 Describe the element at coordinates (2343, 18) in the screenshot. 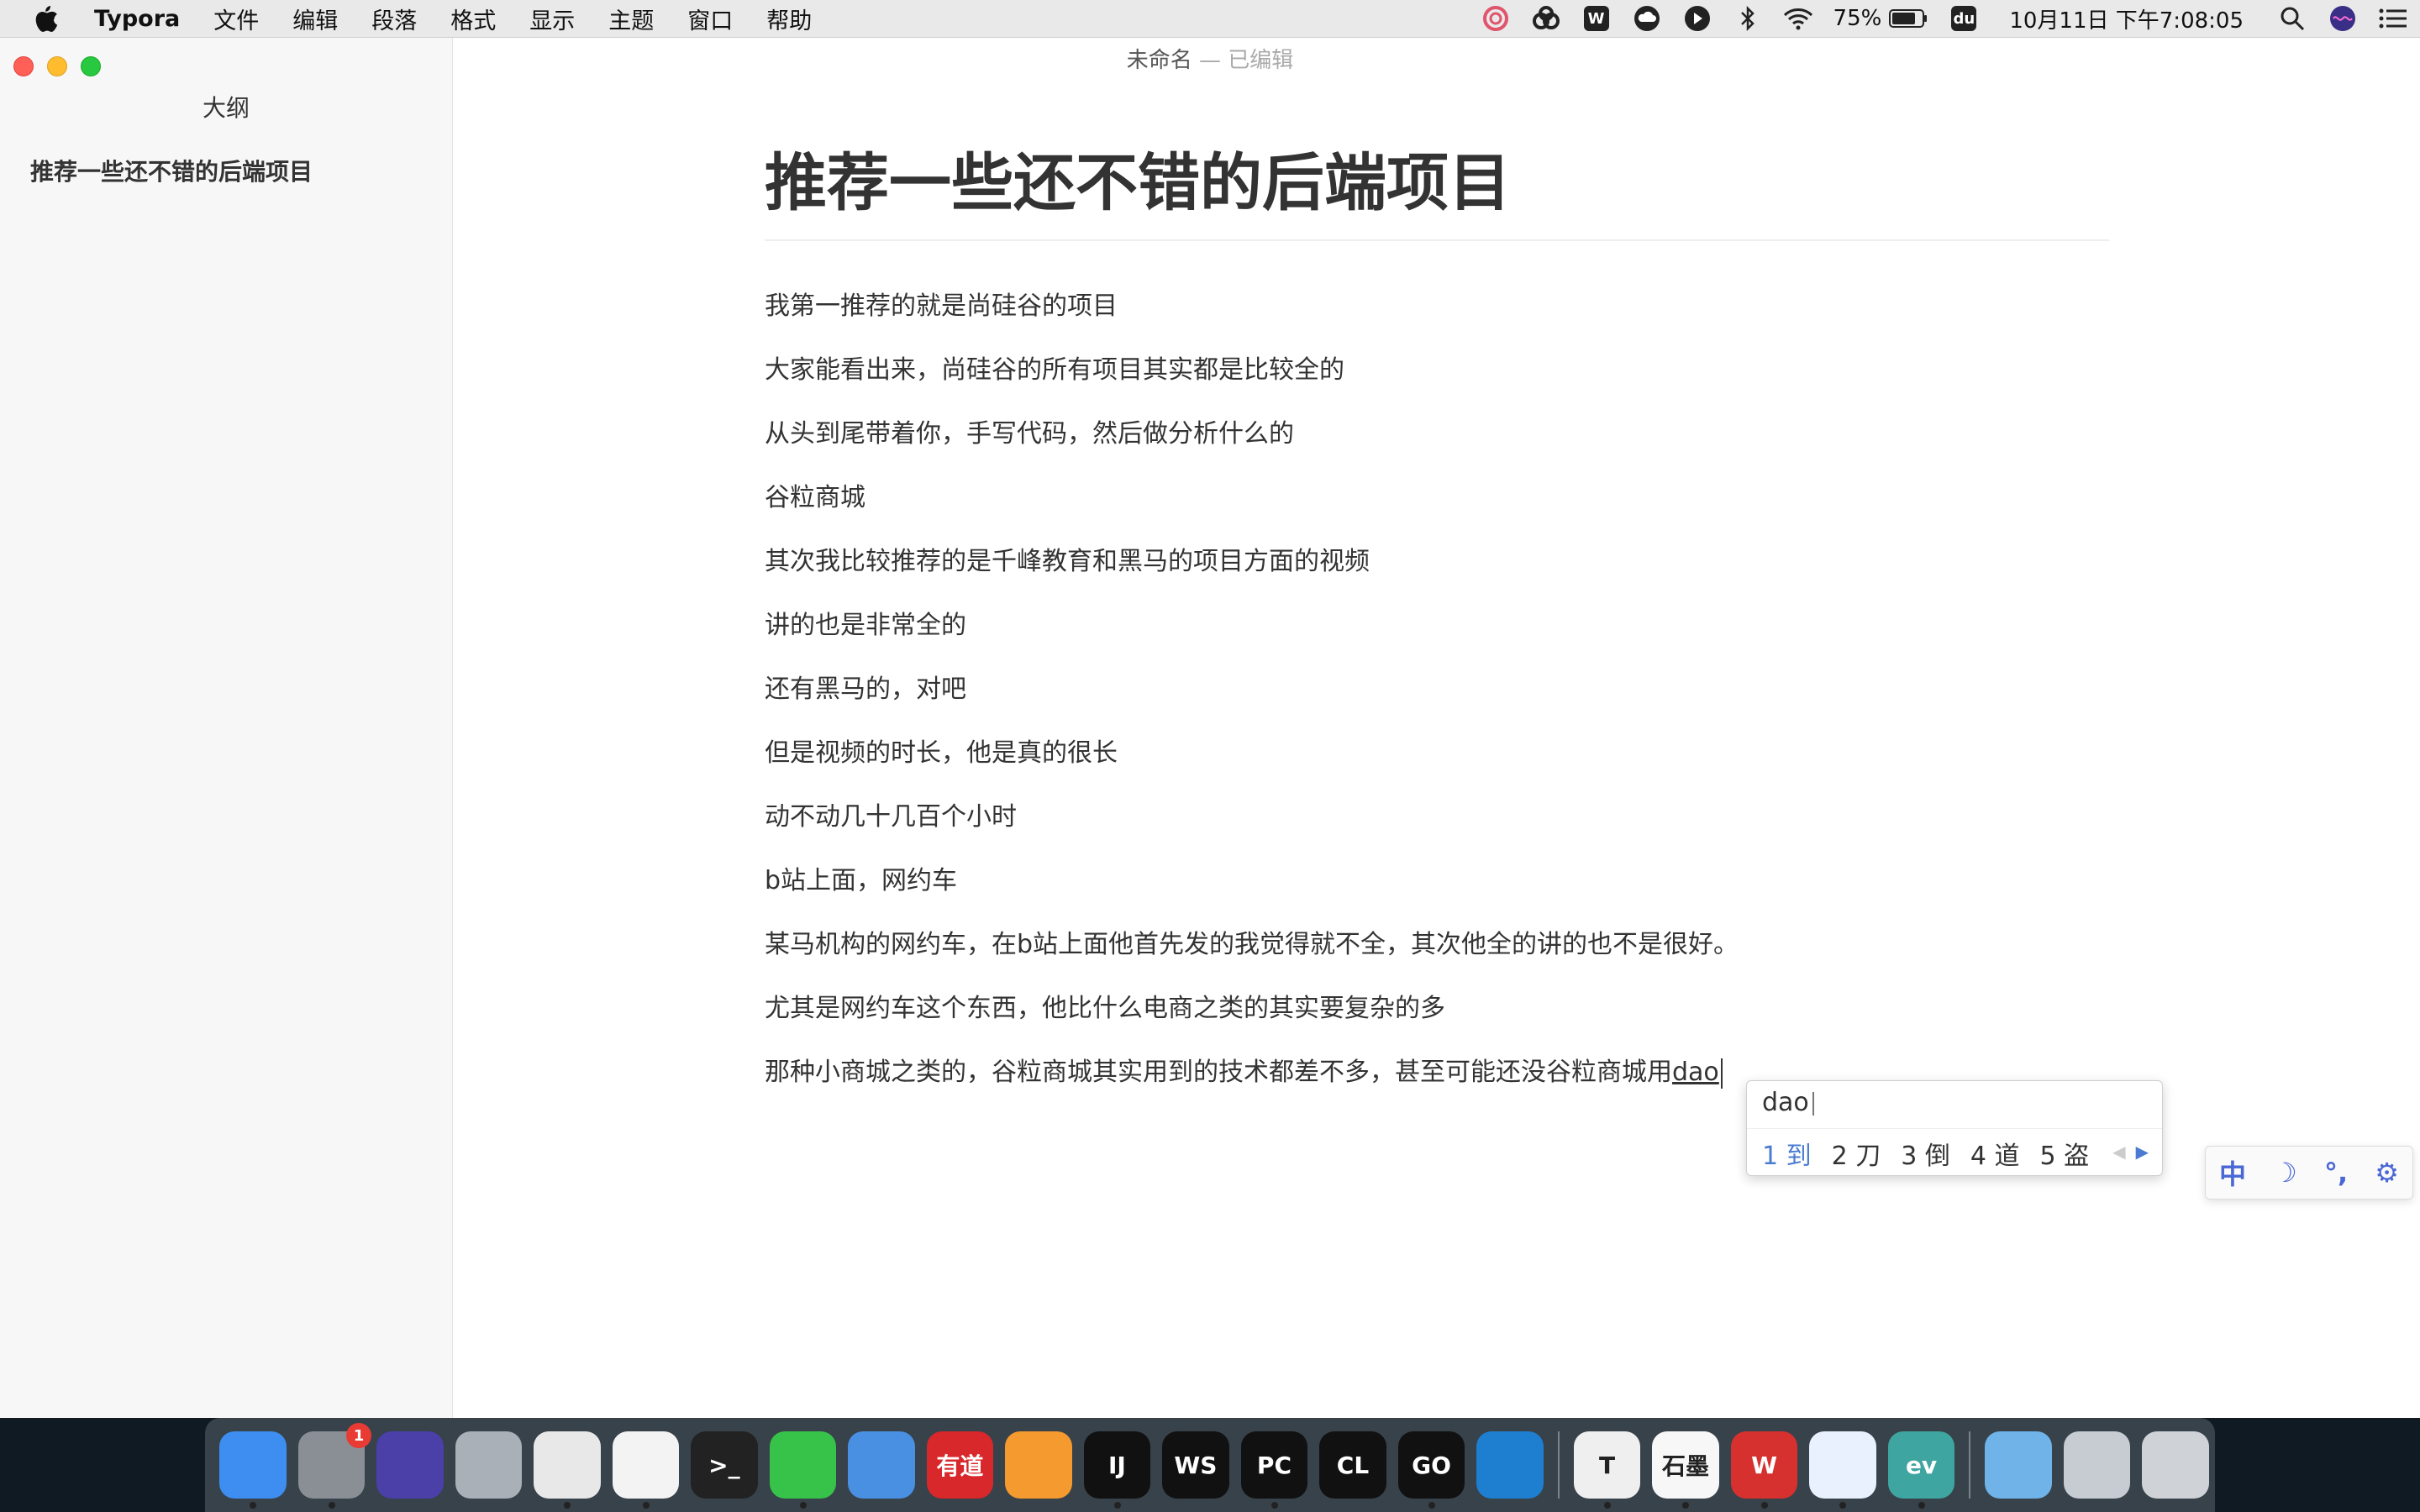

I see `siri-icon` at that location.